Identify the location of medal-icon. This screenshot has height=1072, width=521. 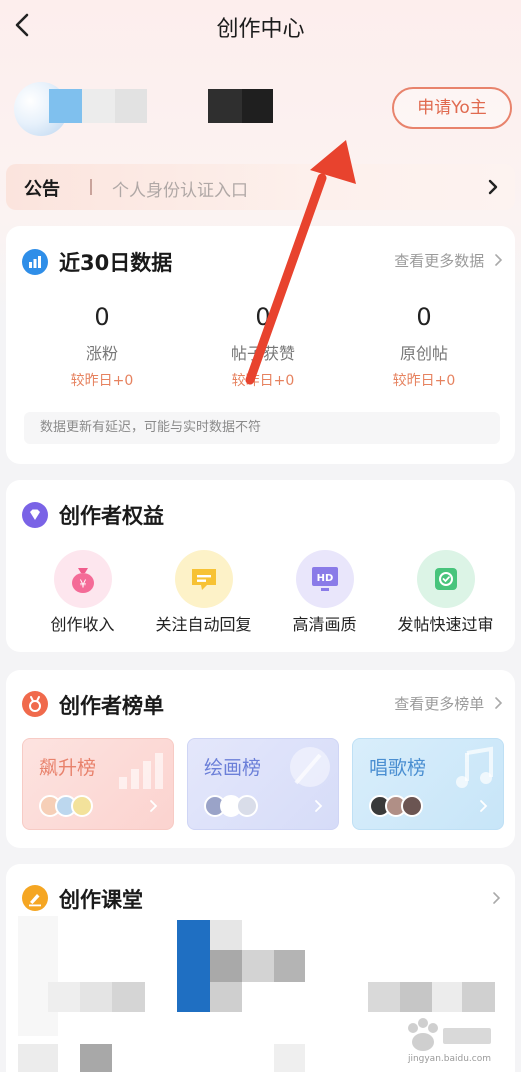
(35, 704).